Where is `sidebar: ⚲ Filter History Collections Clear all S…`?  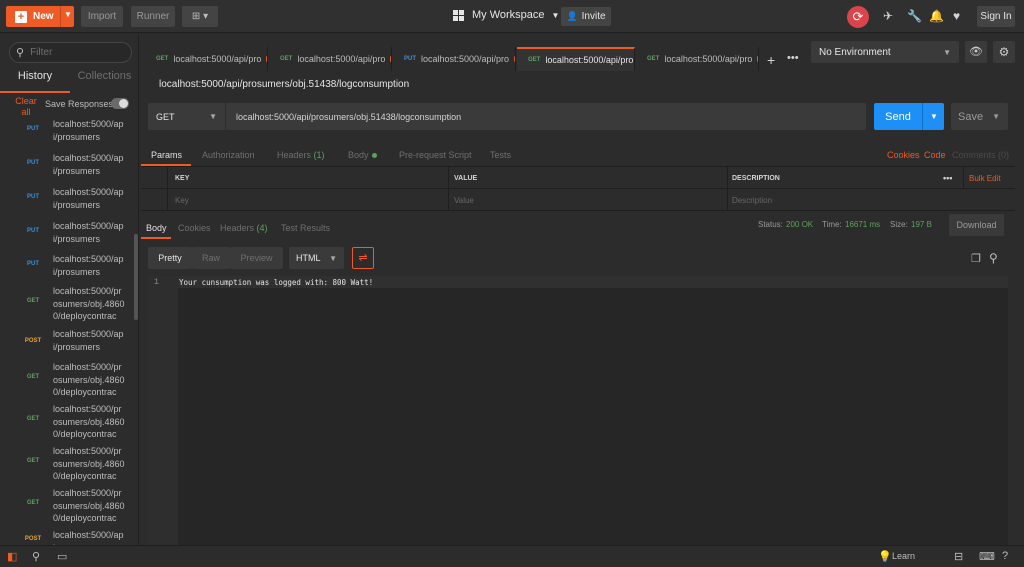
sidebar: ⚲ Filter History Collections Clear all S… is located at coordinates (69, 289).